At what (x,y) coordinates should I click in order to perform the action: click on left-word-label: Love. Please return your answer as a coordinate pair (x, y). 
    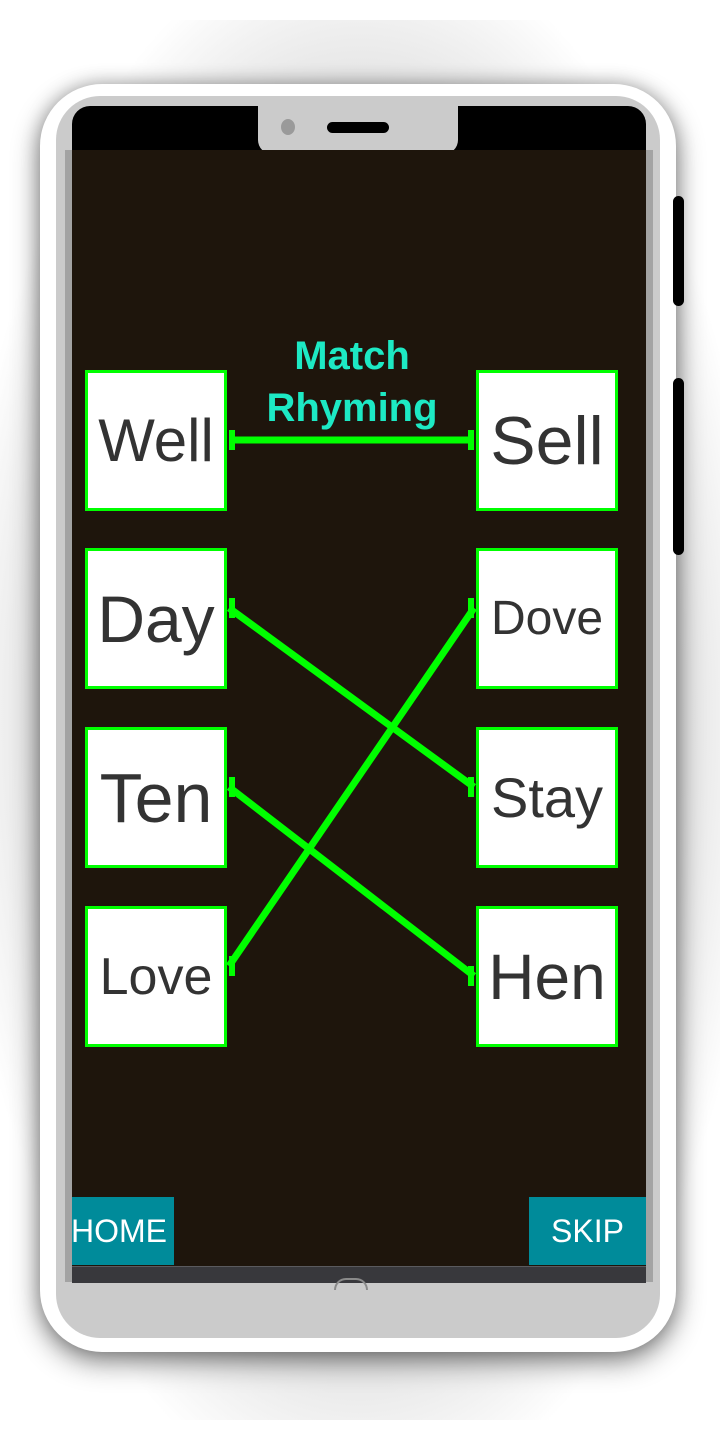
    Looking at the image, I should click on (156, 976).